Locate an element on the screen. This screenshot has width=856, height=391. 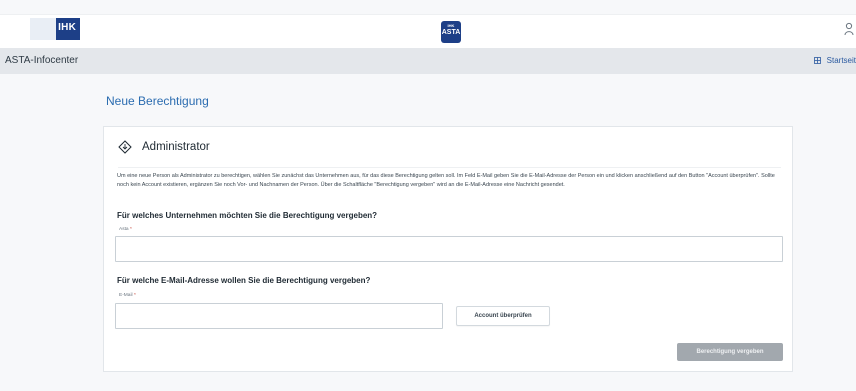
app-title: ASTA-Infocenter is located at coordinates (42, 60).